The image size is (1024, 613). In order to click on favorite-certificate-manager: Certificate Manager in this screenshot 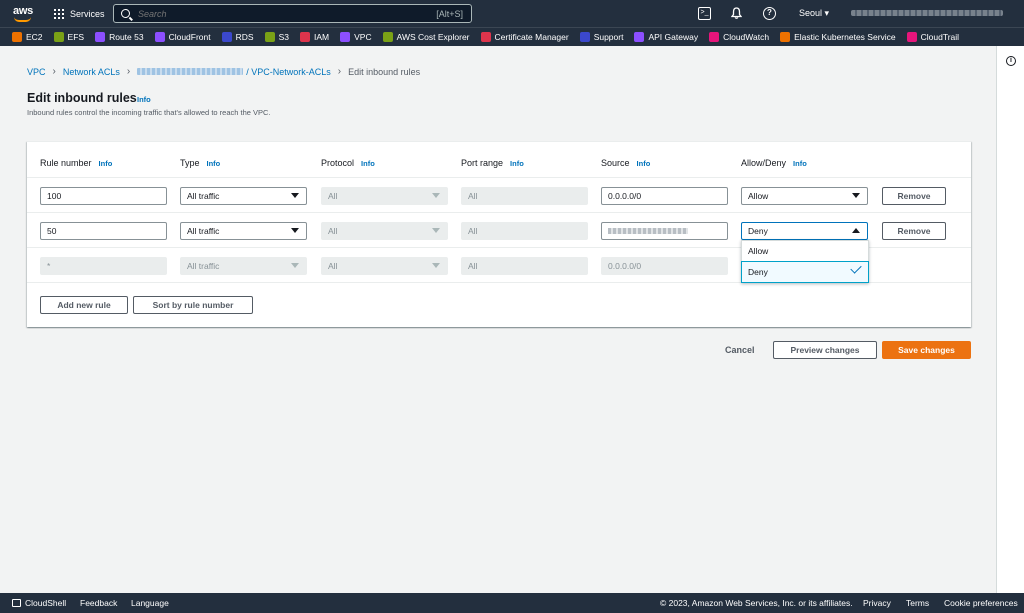, I will do `click(524, 37)`.